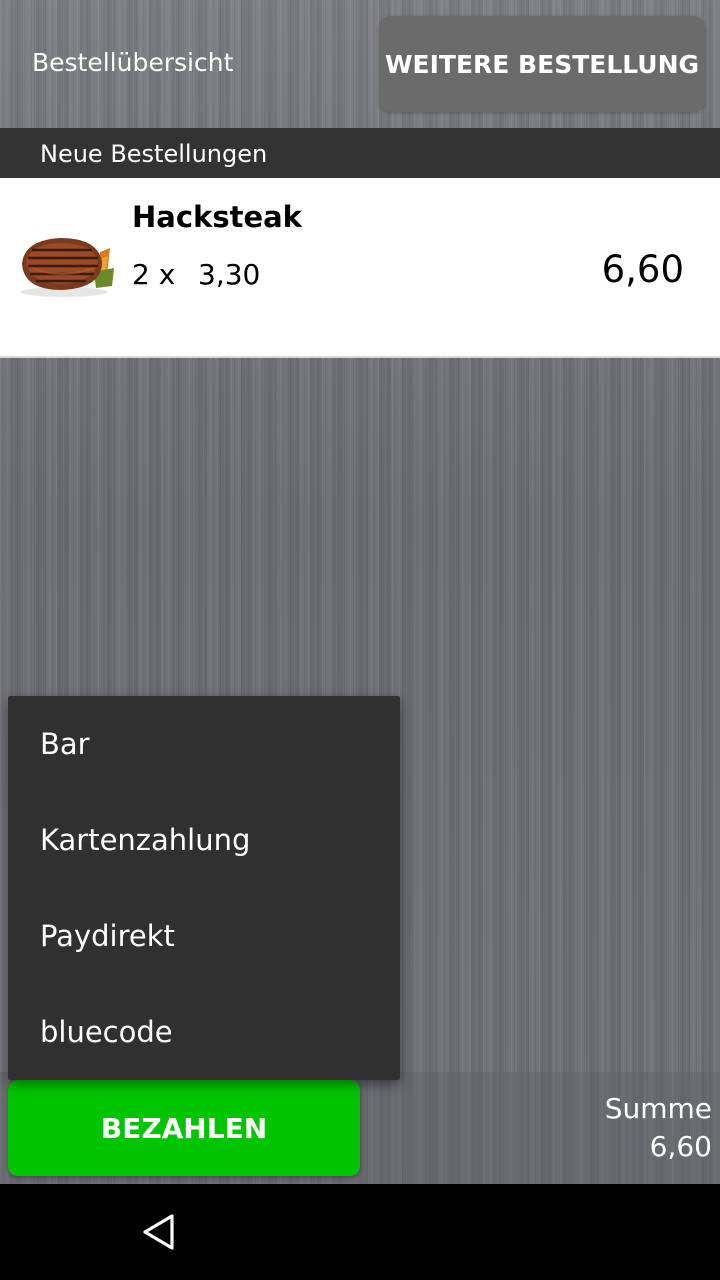 This screenshot has height=1280, width=720. I want to click on page-title: Bestellübersicht, so click(133, 62).